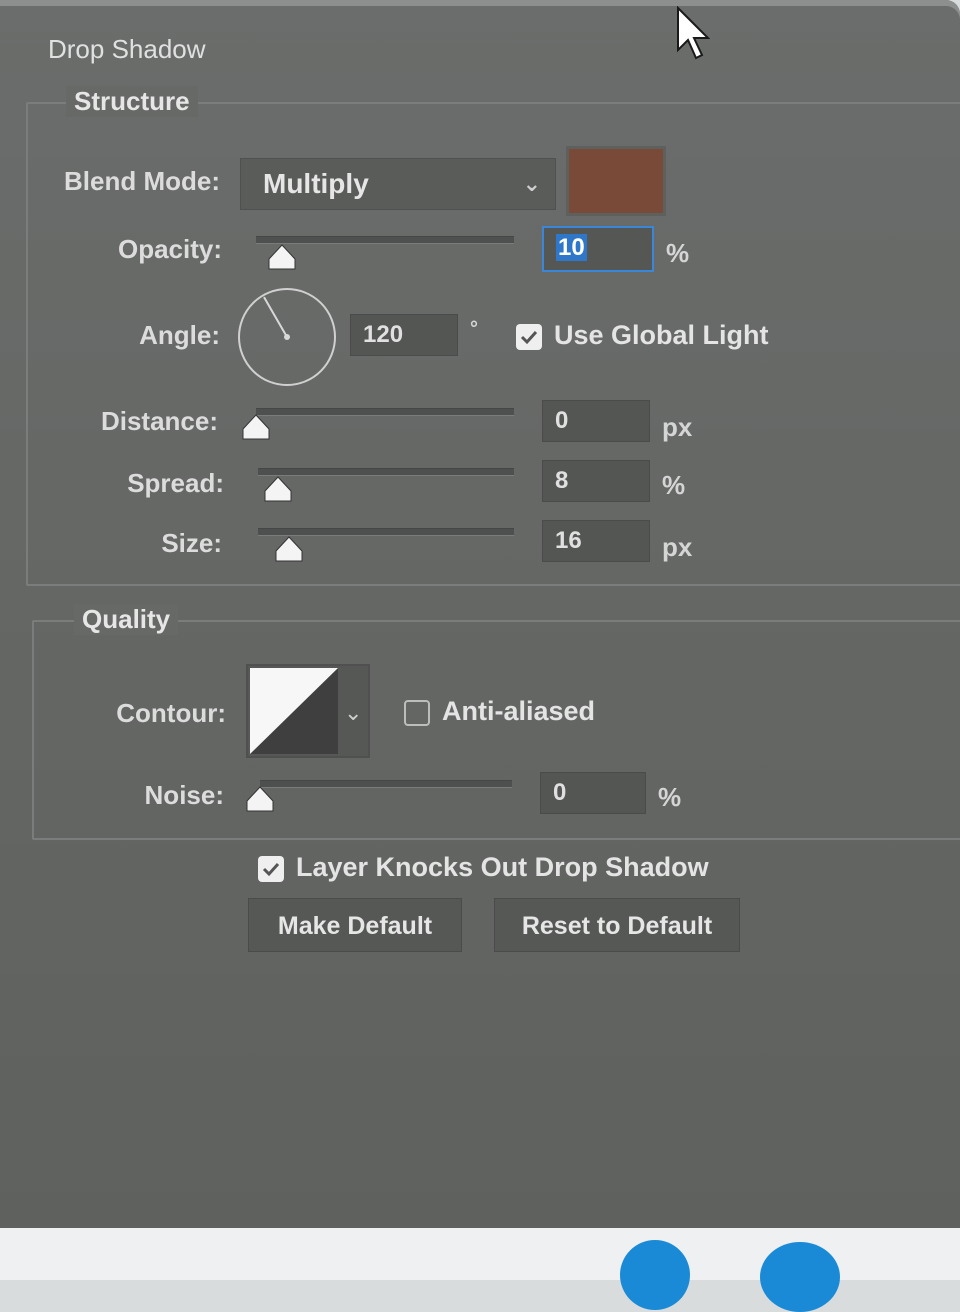  Describe the element at coordinates (179, 335) in the screenshot. I see `angle-label: Angle:` at that location.